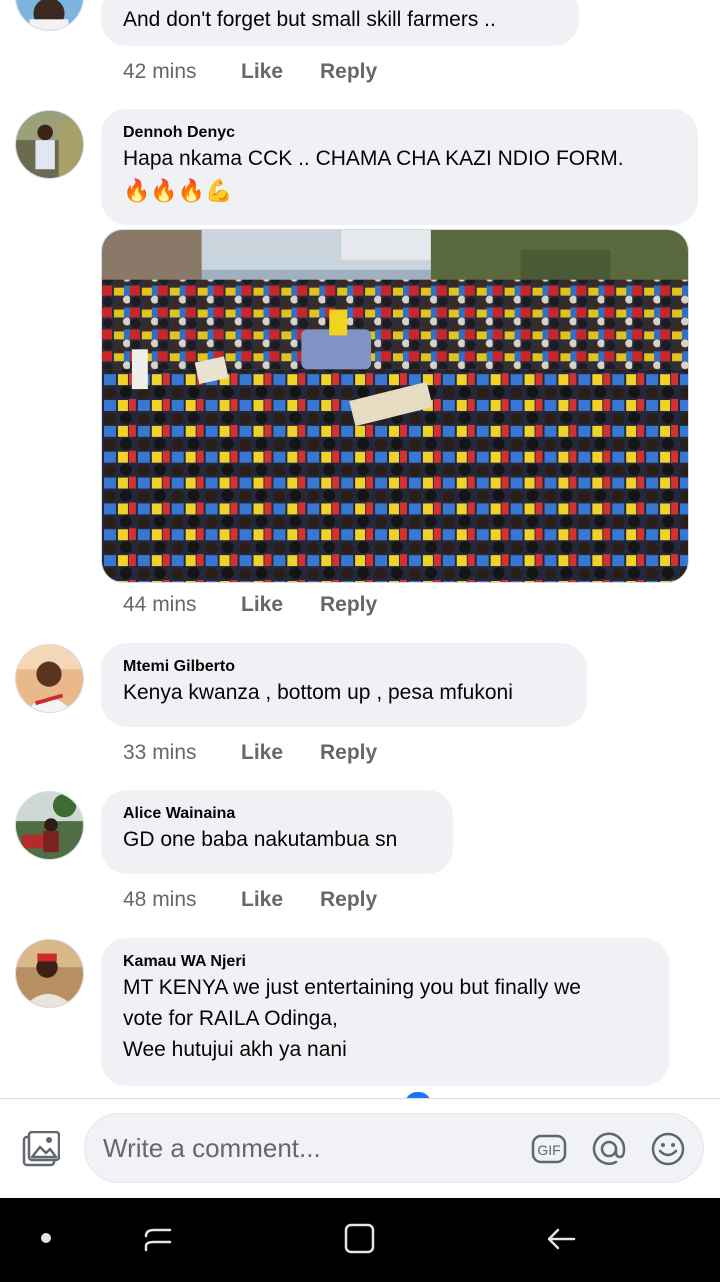 The height and width of the screenshot is (1282, 720). Describe the element at coordinates (260, 839) in the screenshot. I see `comment-text: GD one baba nakutambua sn` at that location.